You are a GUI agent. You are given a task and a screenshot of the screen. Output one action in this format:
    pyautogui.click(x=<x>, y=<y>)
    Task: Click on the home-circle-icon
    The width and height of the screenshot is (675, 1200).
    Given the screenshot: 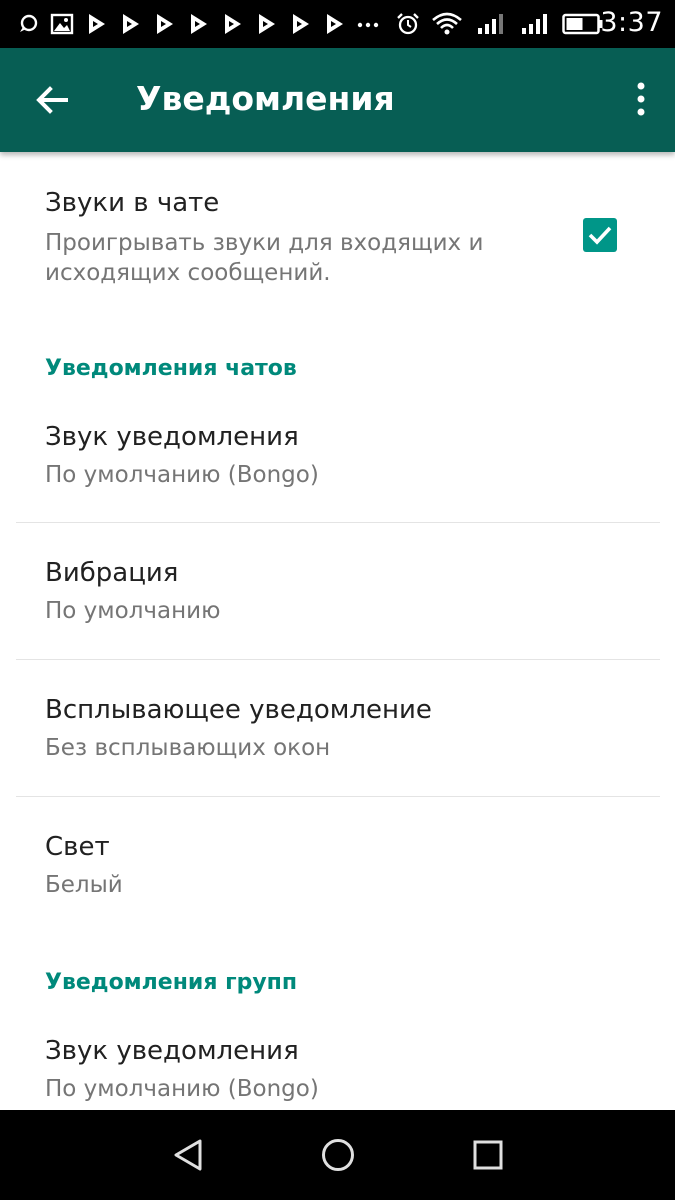 What is the action you would take?
    pyautogui.click(x=338, y=1155)
    